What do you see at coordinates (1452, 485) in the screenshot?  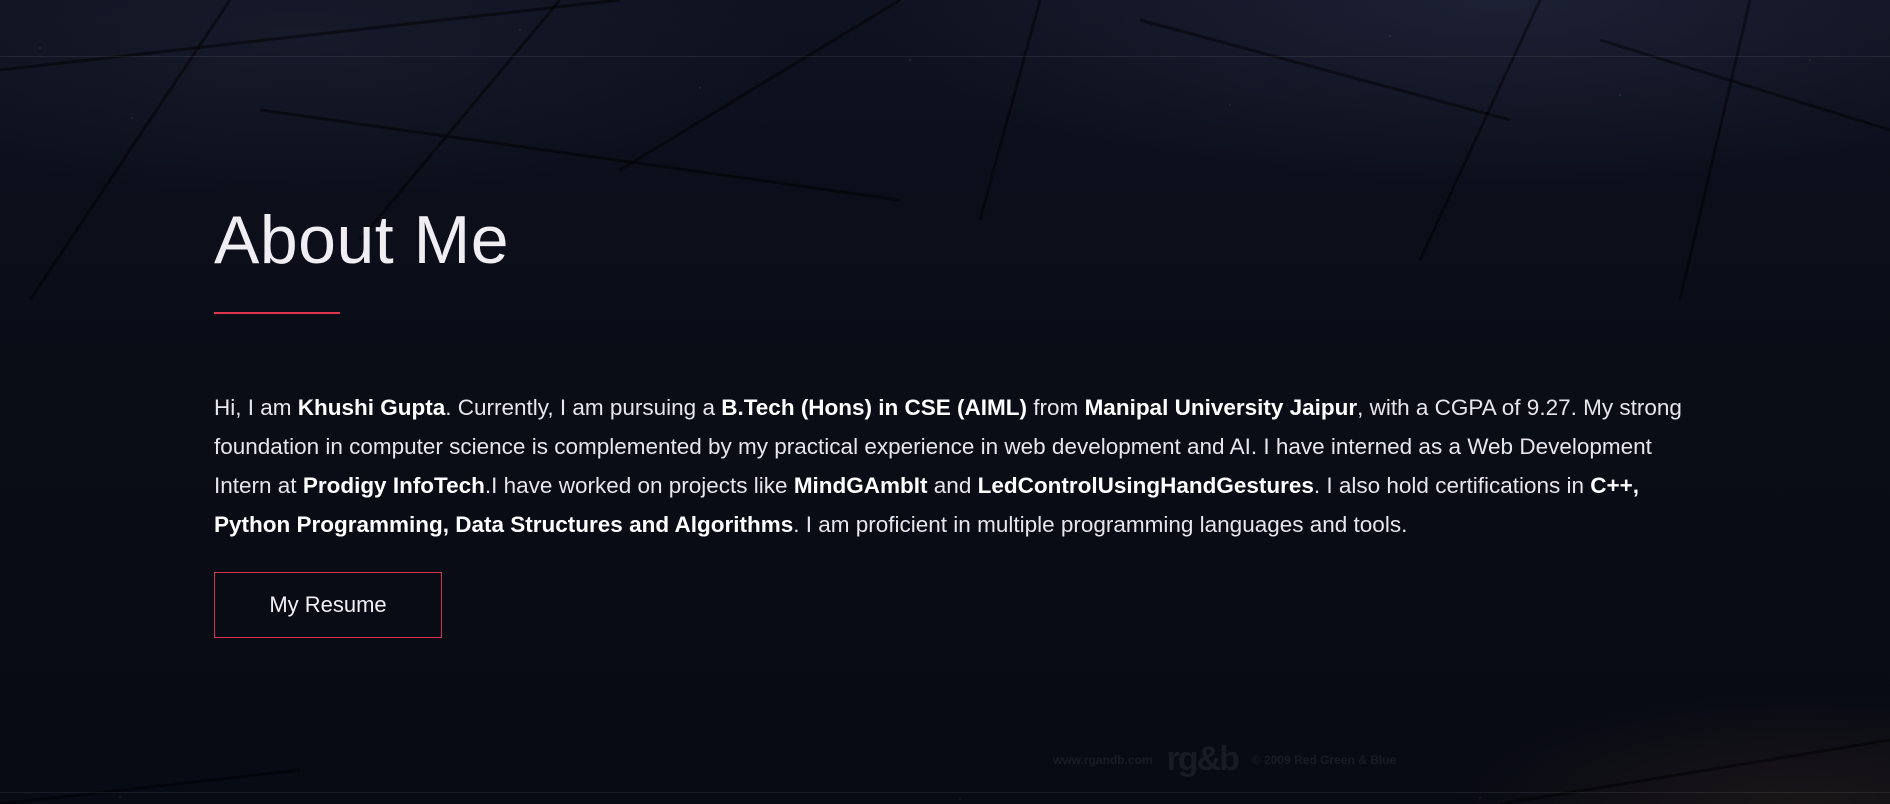 I see `paragraph-text: . I also hold certifications in` at bounding box center [1452, 485].